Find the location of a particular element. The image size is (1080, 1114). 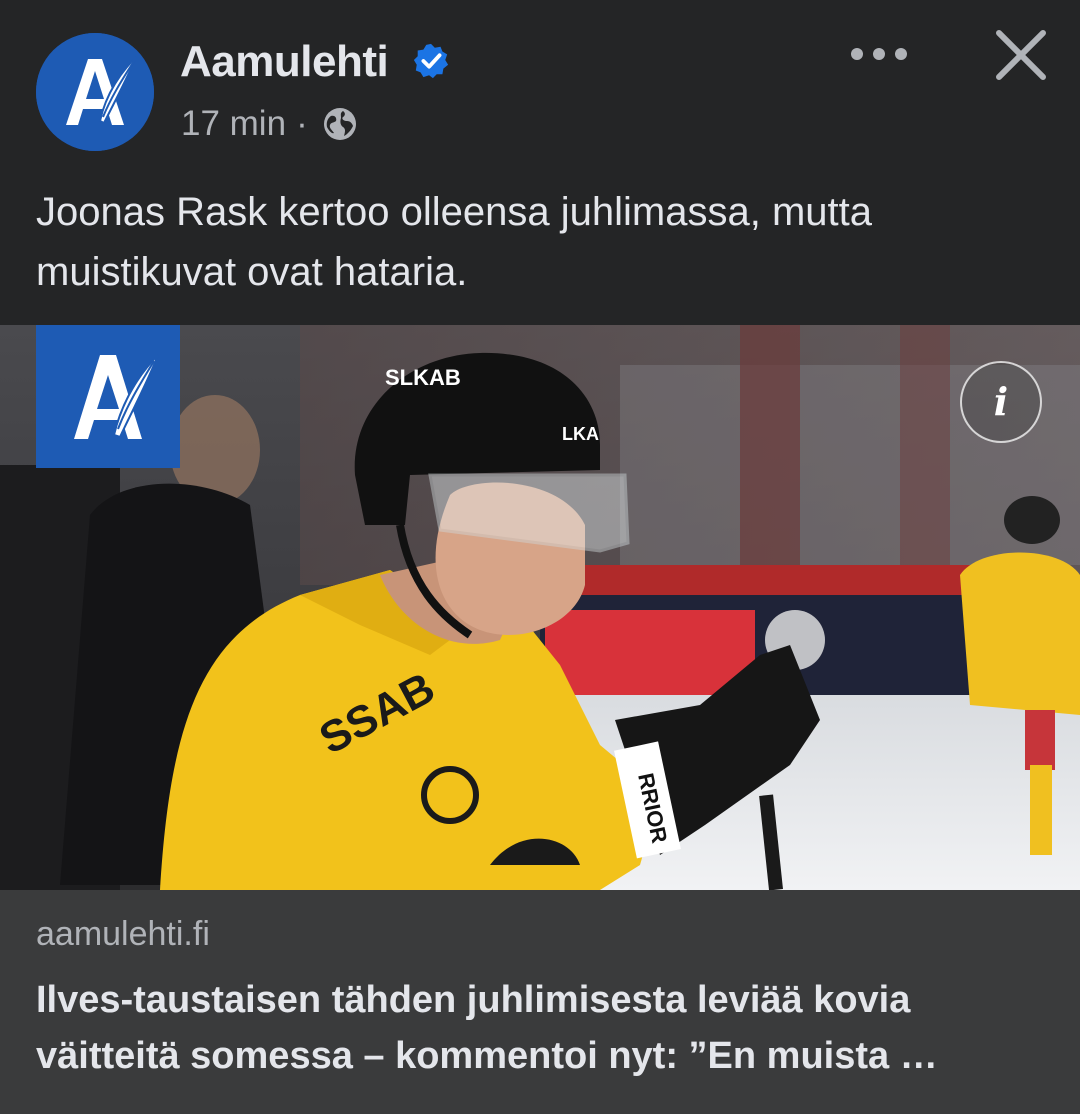

post-time: 17 min is located at coordinates (233, 124).